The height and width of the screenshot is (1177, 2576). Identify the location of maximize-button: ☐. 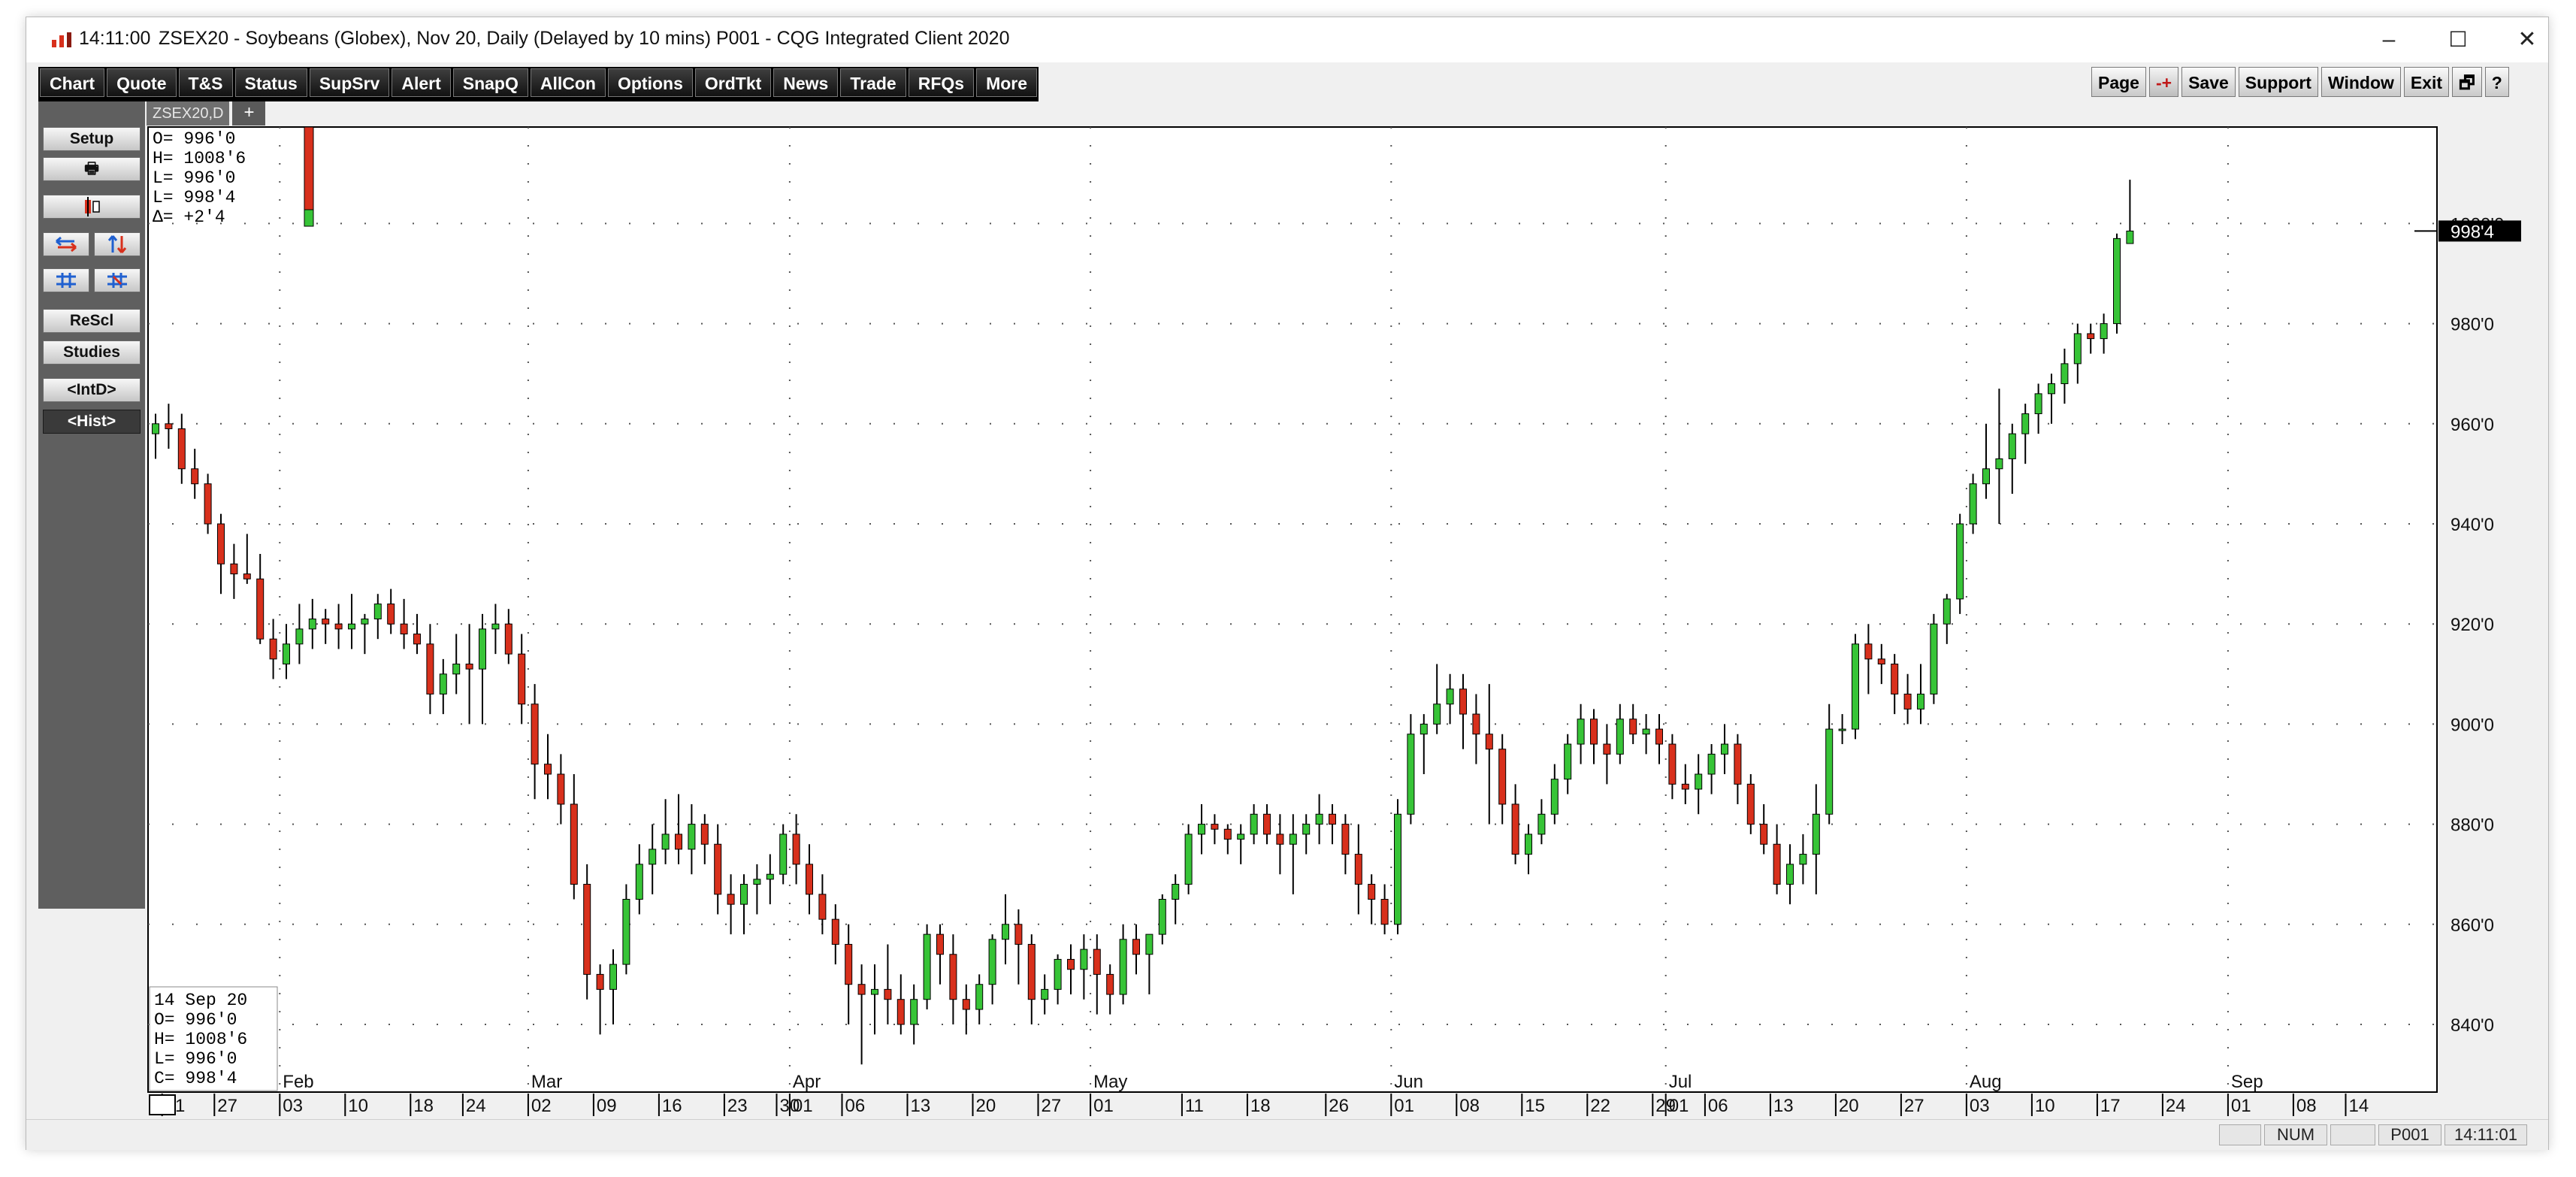
(2458, 40).